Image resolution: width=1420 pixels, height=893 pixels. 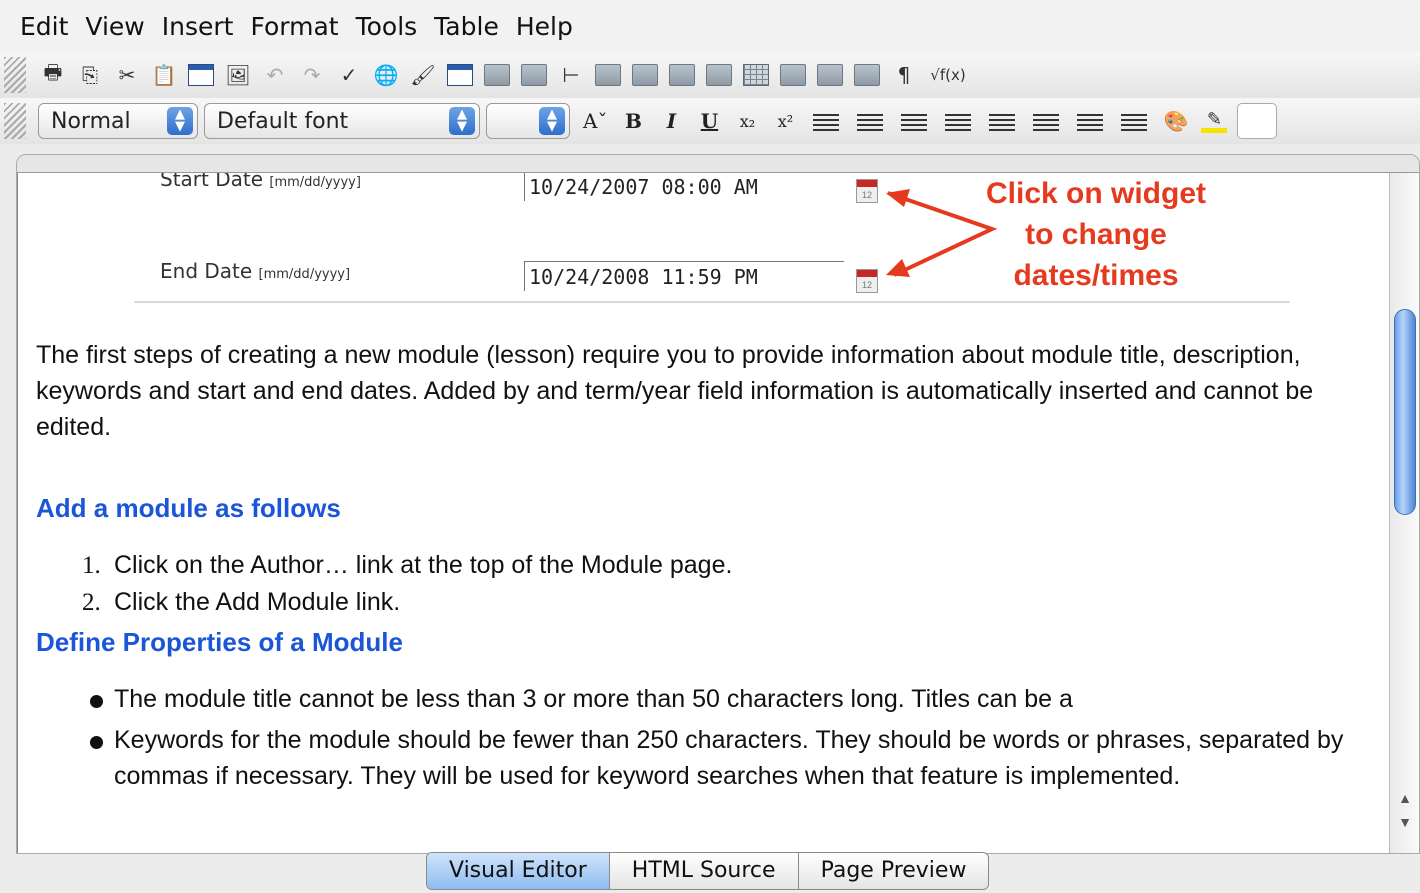 What do you see at coordinates (645, 75) in the screenshot?
I see `delete-col-icon` at bounding box center [645, 75].